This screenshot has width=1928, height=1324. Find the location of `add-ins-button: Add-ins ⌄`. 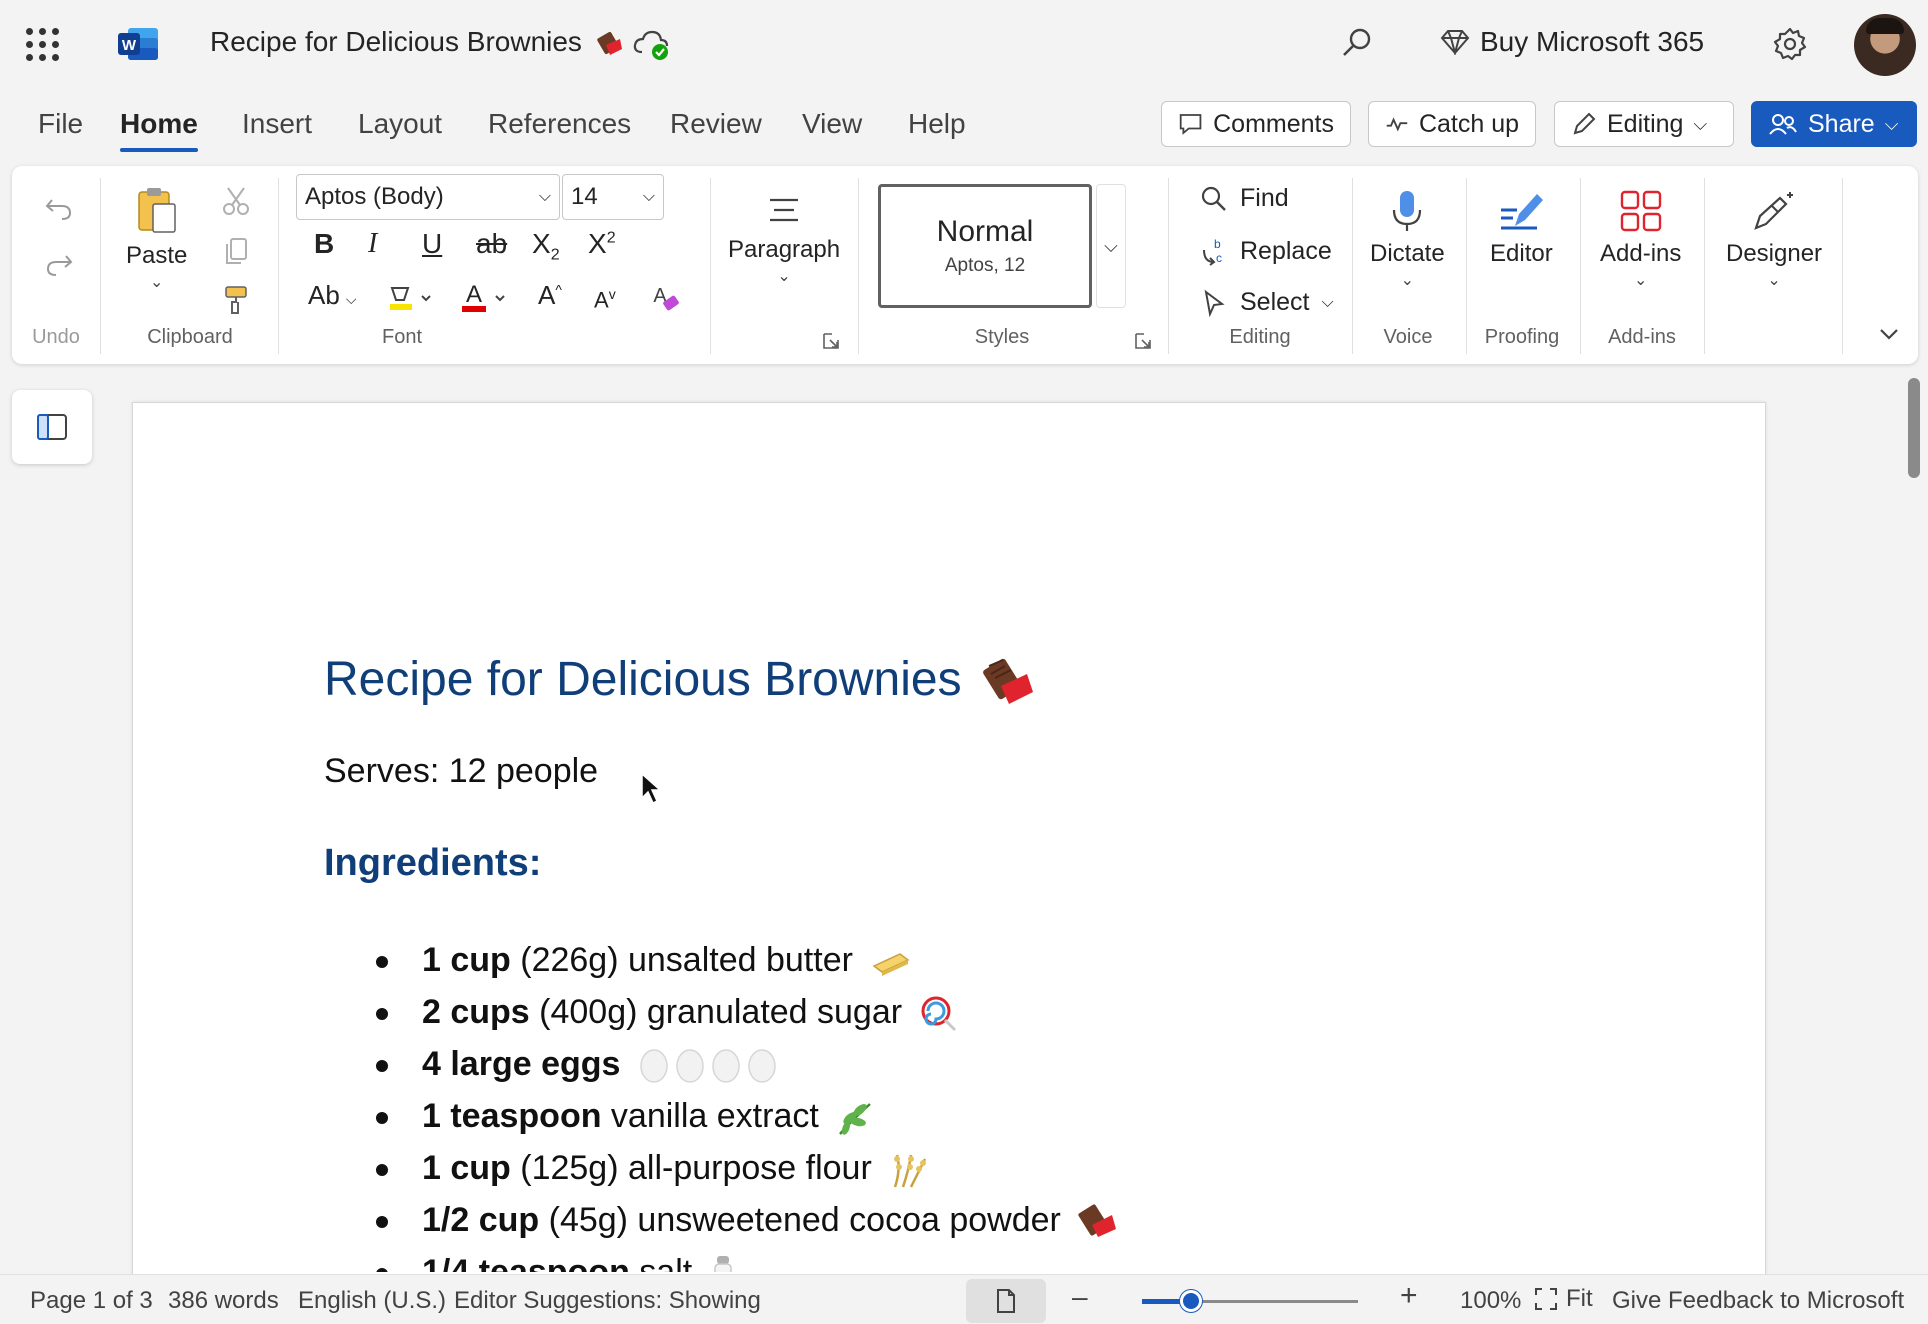

add-ins-button: Add-ins ⌄ is located at coordinates (1640, 239).